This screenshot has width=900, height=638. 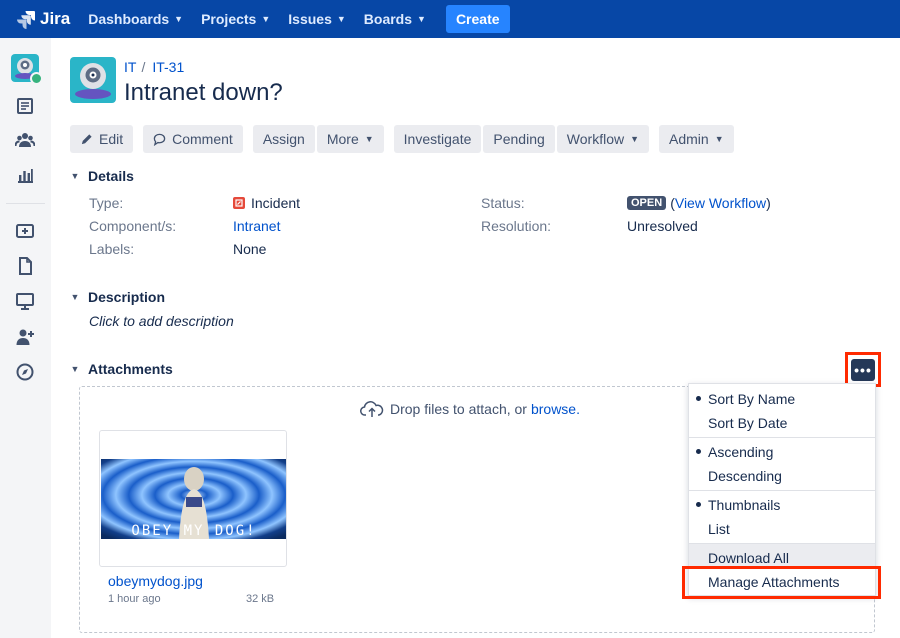 I want to click on breadcrumb: IT / IT-31, so click(x=154, y=67).